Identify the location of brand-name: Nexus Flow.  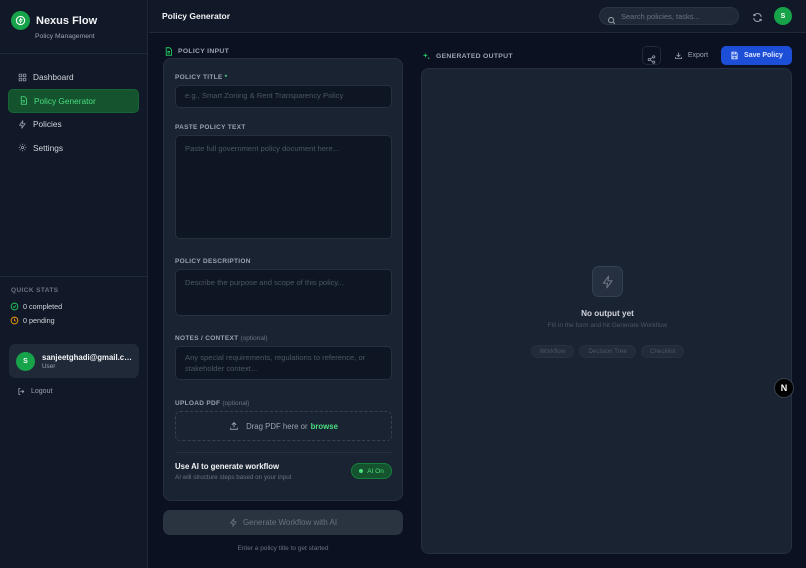
(67, 20).